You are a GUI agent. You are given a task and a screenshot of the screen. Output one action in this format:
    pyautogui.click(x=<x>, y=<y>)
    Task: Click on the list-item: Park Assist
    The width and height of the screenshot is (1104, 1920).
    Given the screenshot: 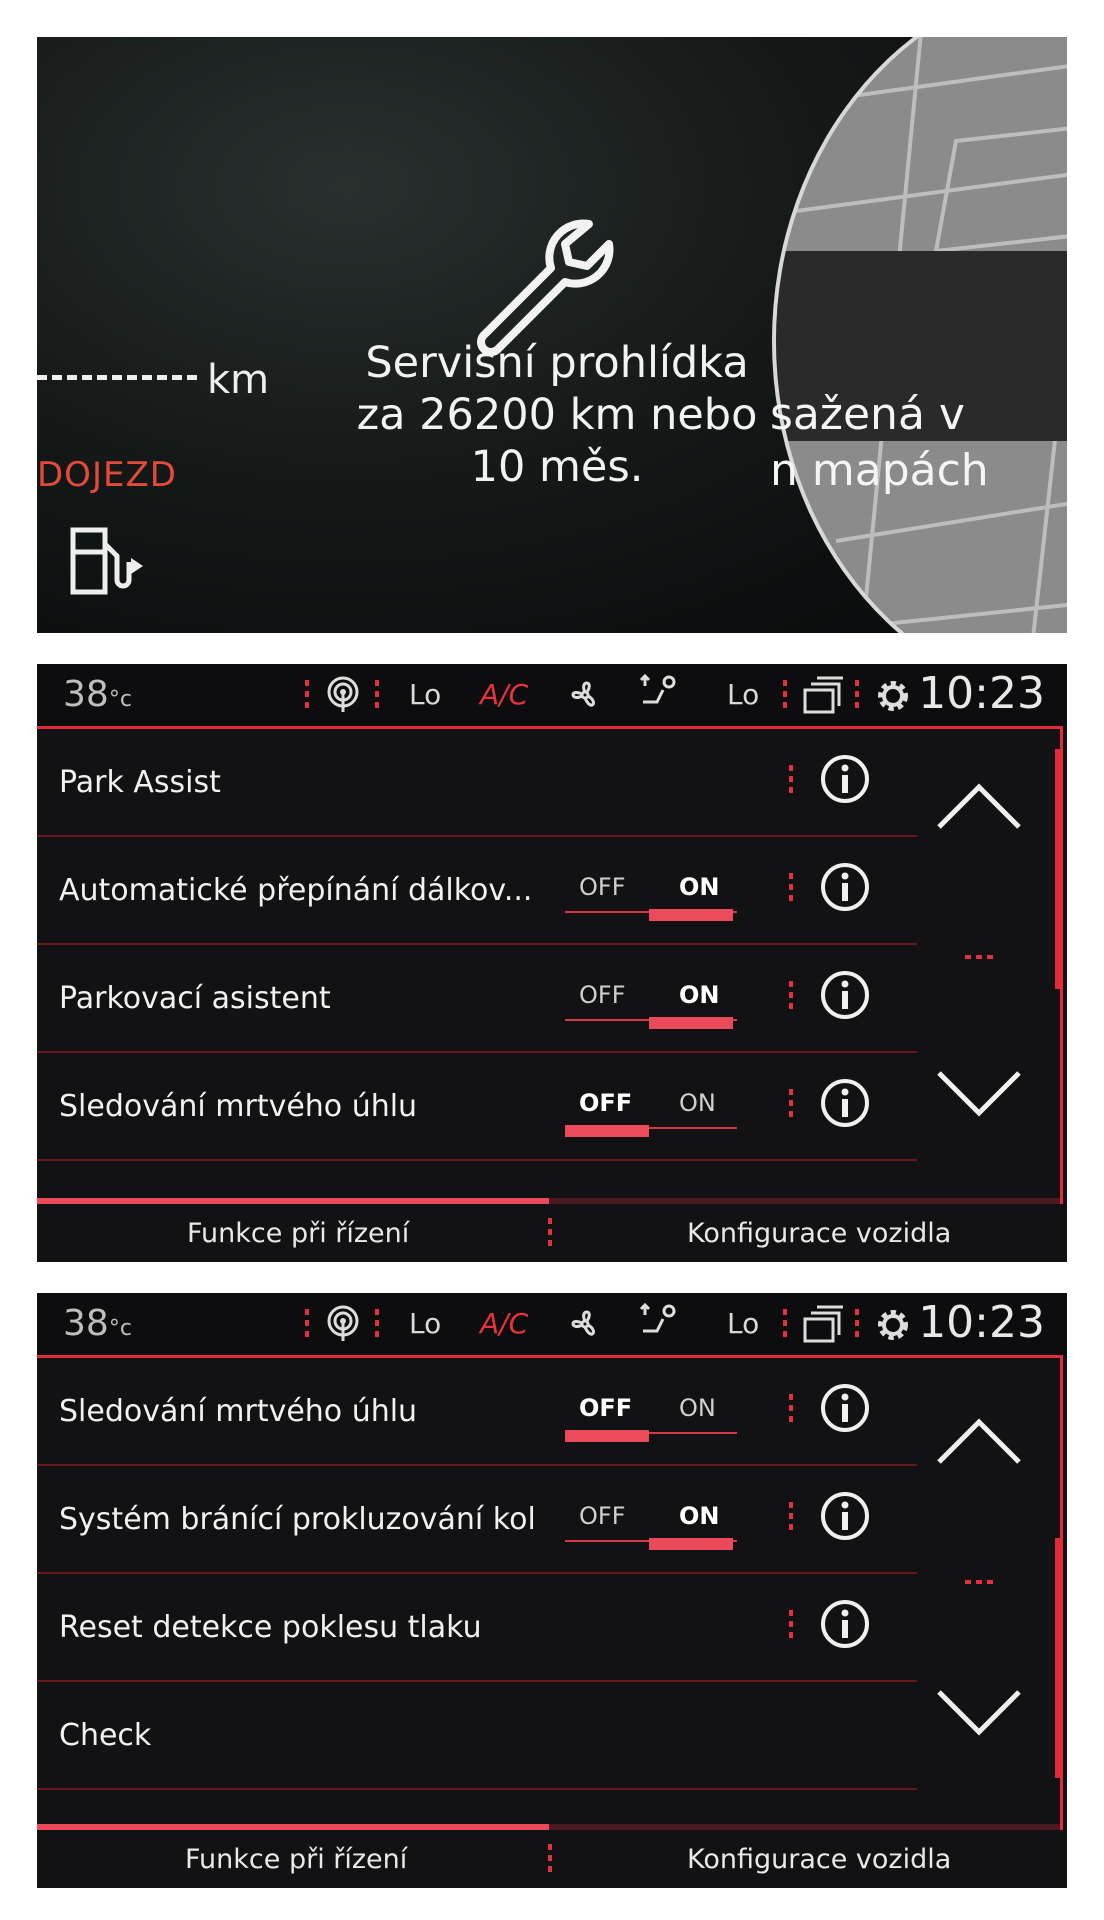 What is the action you would take?
    pyautogui.click(x=477, y=783)
    